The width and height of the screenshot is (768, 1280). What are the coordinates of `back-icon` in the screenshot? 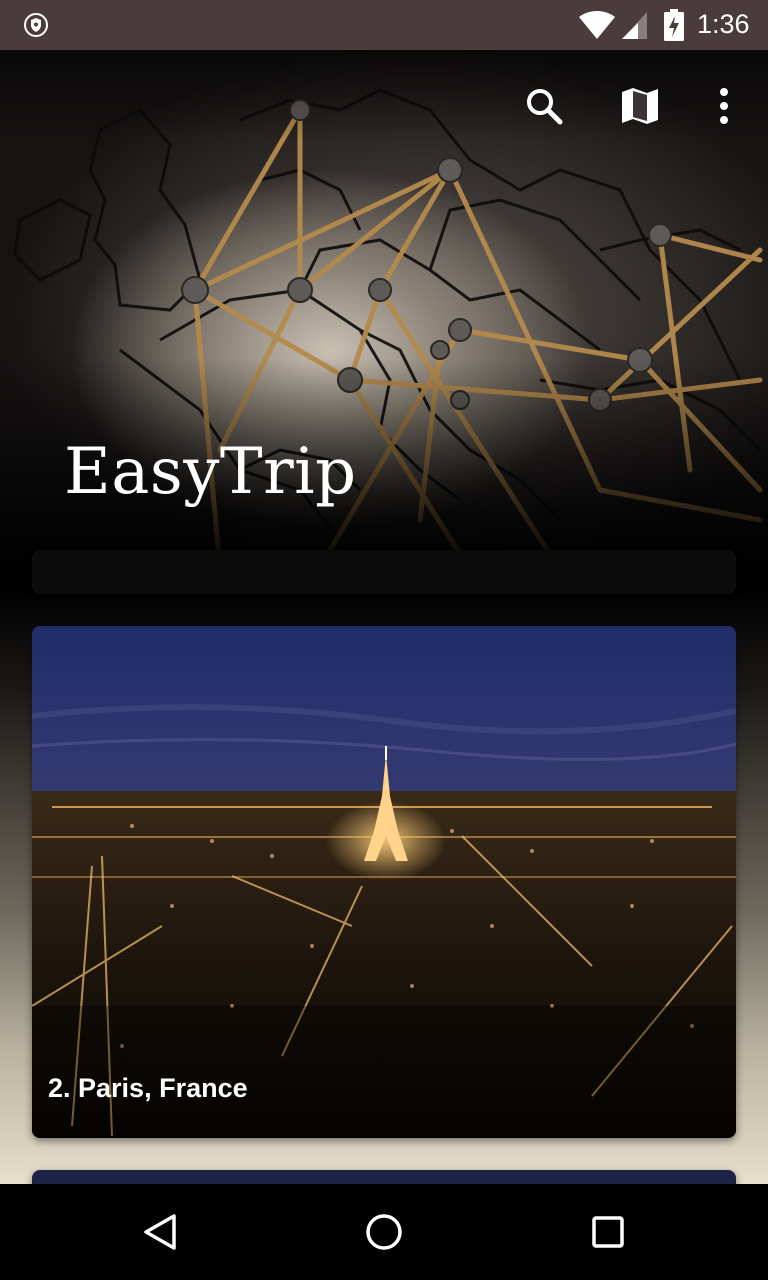 It's located at (160, 1232).